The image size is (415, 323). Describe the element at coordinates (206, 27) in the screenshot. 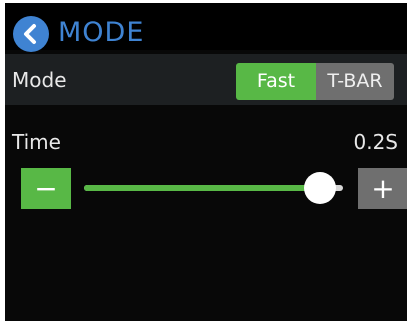

I see `header-bar: MODE` at that location.